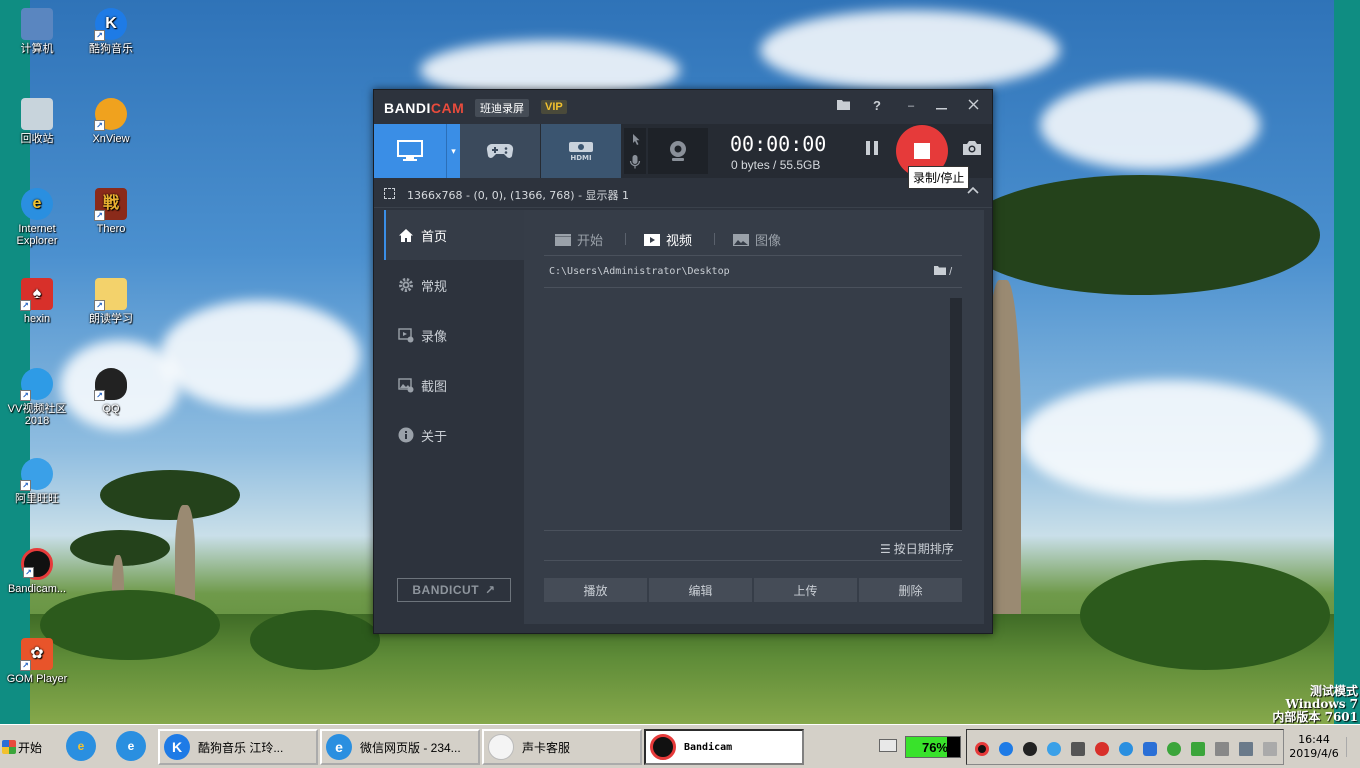 The image size is (1360, 768). Describe the element at coordinates (111, 31) in the screenshot. I see `desktop-icon-kugou: K ↗ 酷狗音乐` at that location.